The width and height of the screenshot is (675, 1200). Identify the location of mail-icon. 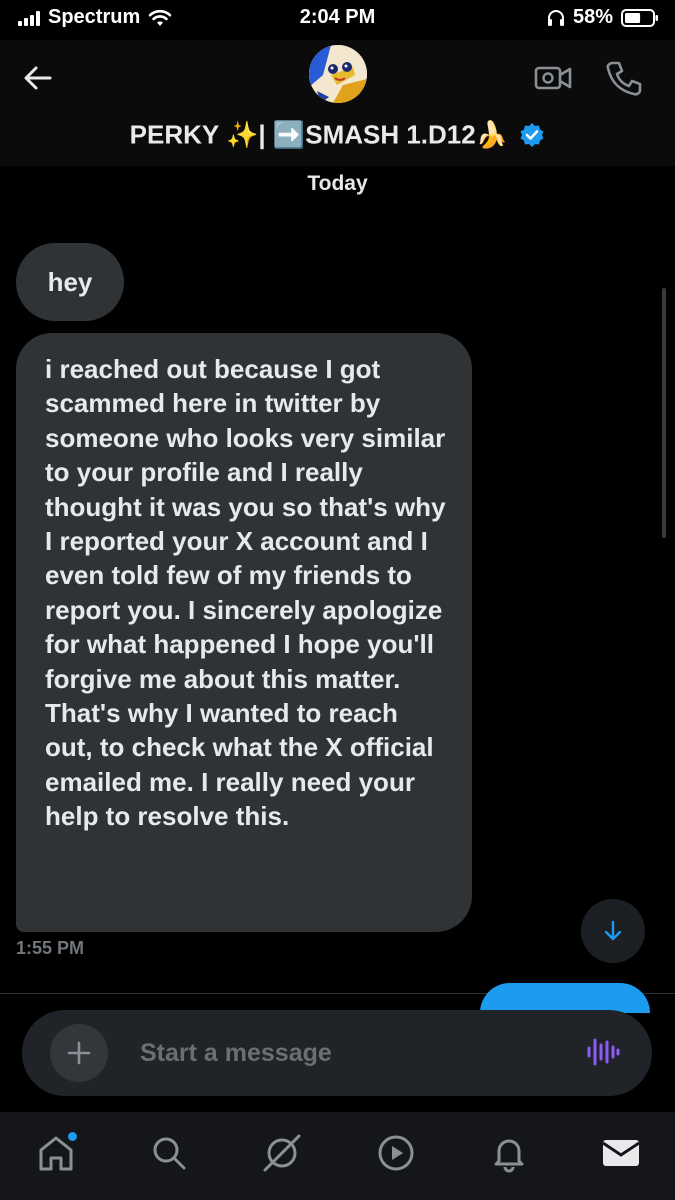
(621, 1153).